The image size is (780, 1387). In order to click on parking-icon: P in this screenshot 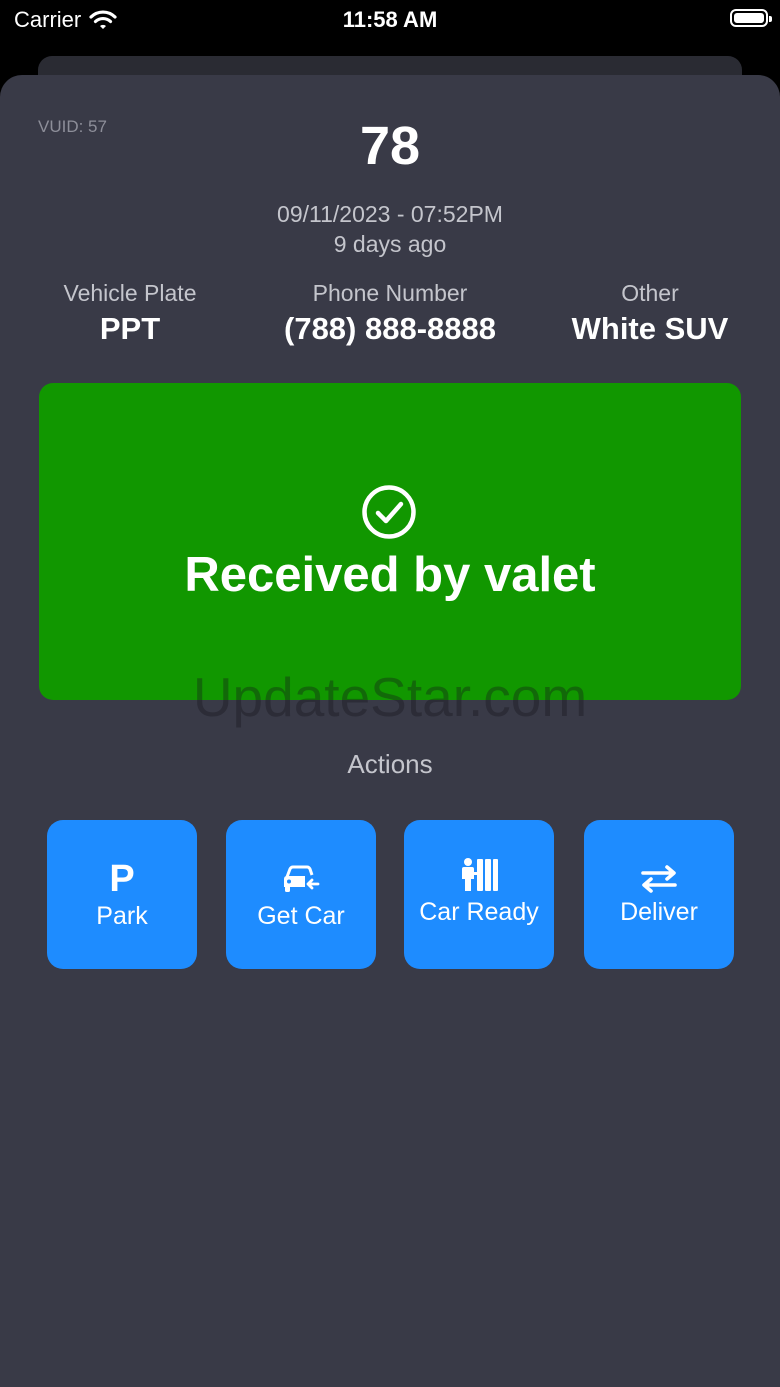, I will do `click(122, 879)`.